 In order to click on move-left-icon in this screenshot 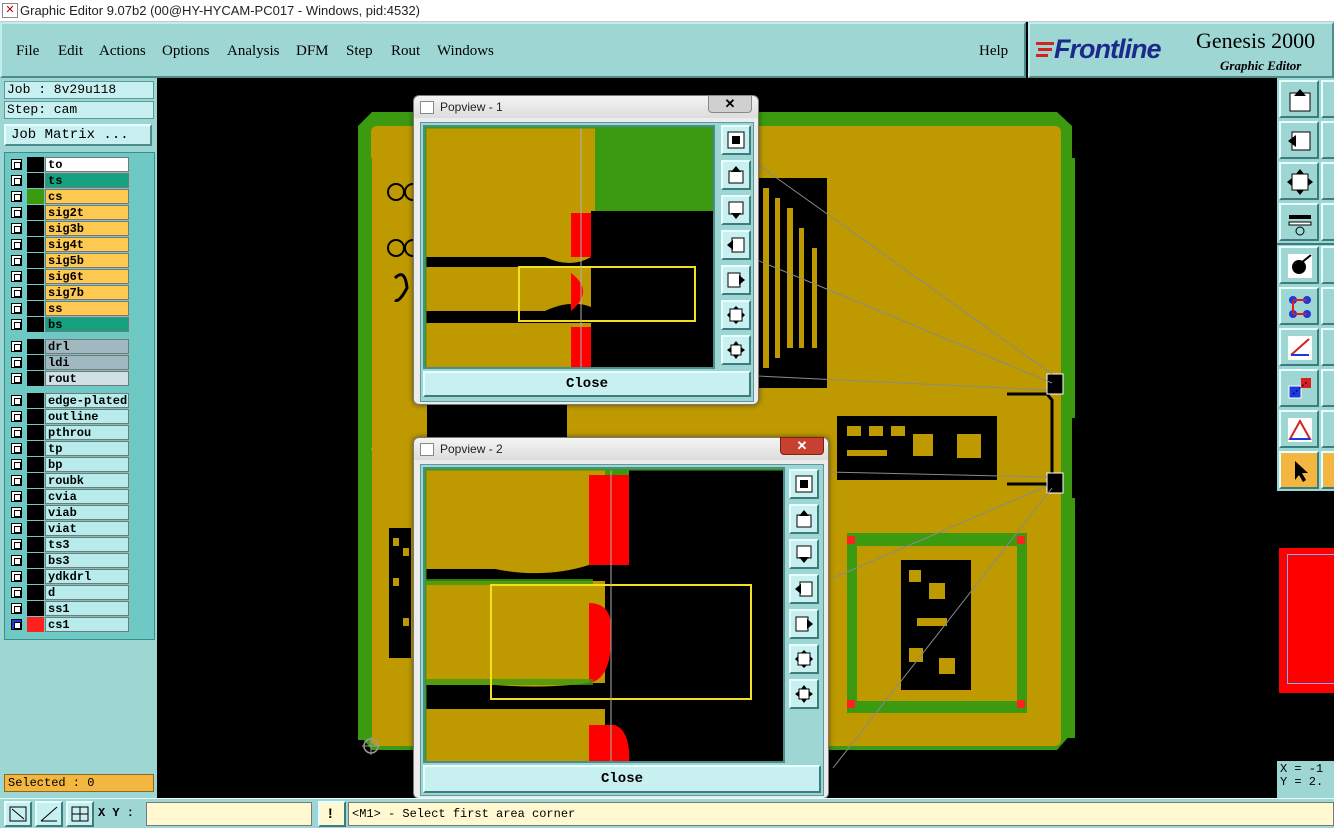, I will do `click(1299, 140)`.